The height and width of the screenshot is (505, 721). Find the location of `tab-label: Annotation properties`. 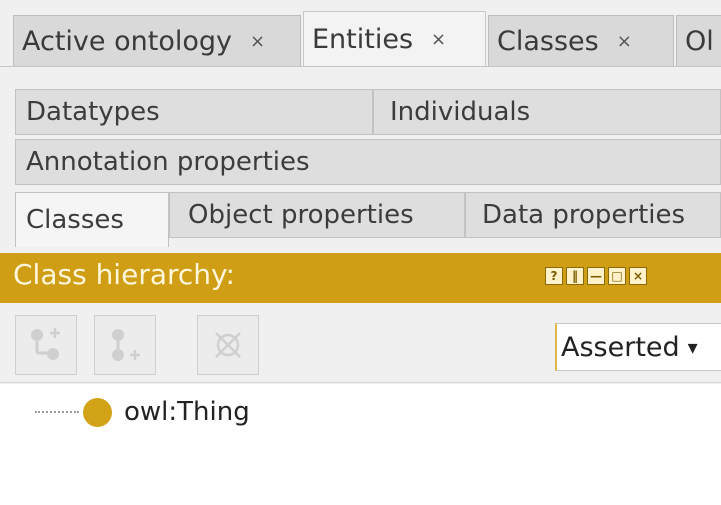

tab-label: Annotation properties is located at coordinates (168, 162).